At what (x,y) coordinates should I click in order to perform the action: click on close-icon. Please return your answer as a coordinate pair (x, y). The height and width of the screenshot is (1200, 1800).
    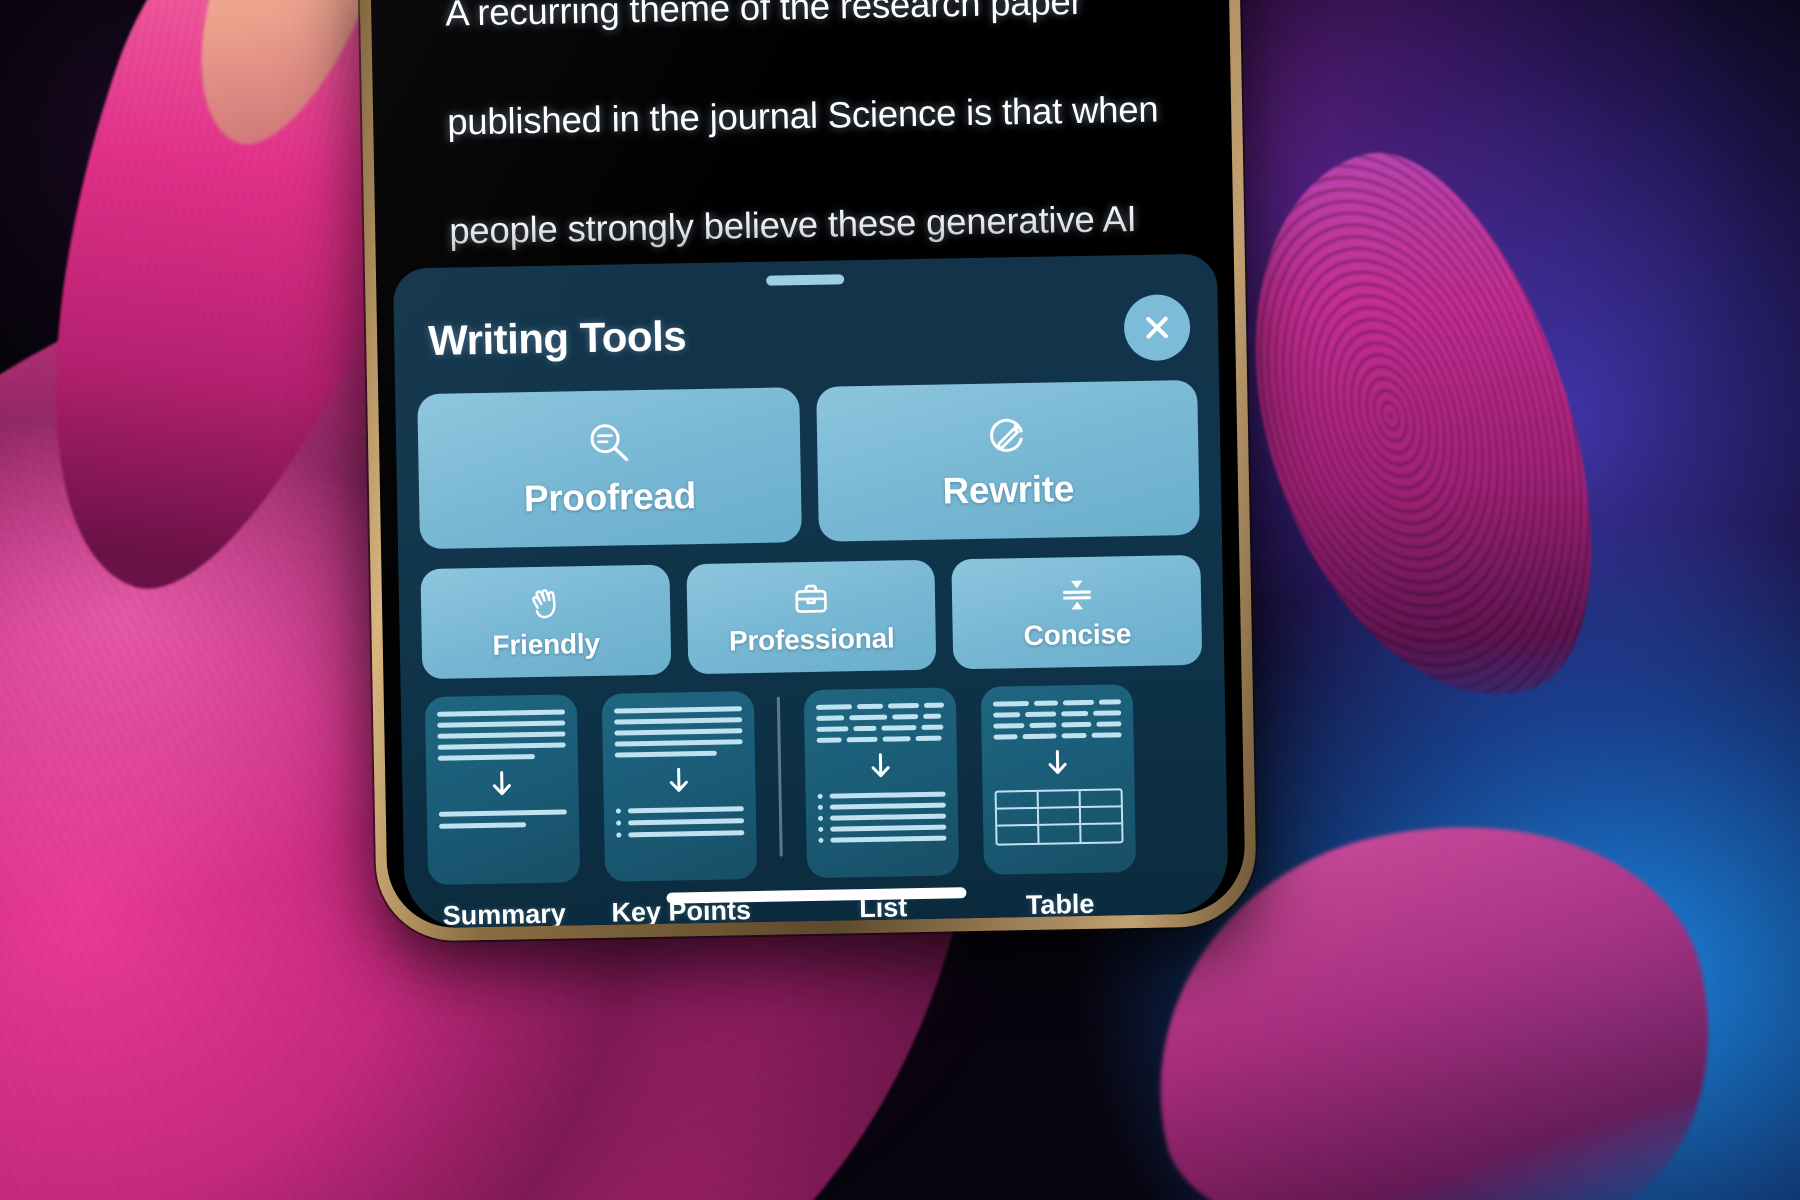
    Looking at the image, I should click on (1157, 327).